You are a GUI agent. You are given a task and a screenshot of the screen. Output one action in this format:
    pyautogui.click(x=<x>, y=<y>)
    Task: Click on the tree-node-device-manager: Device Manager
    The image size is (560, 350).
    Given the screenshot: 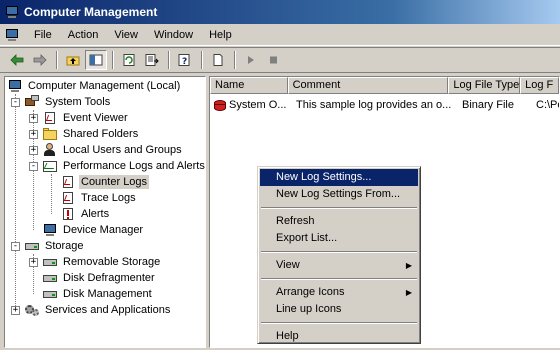 What is the action you would take?
    pyautogui.click(x=93, y=230)
    